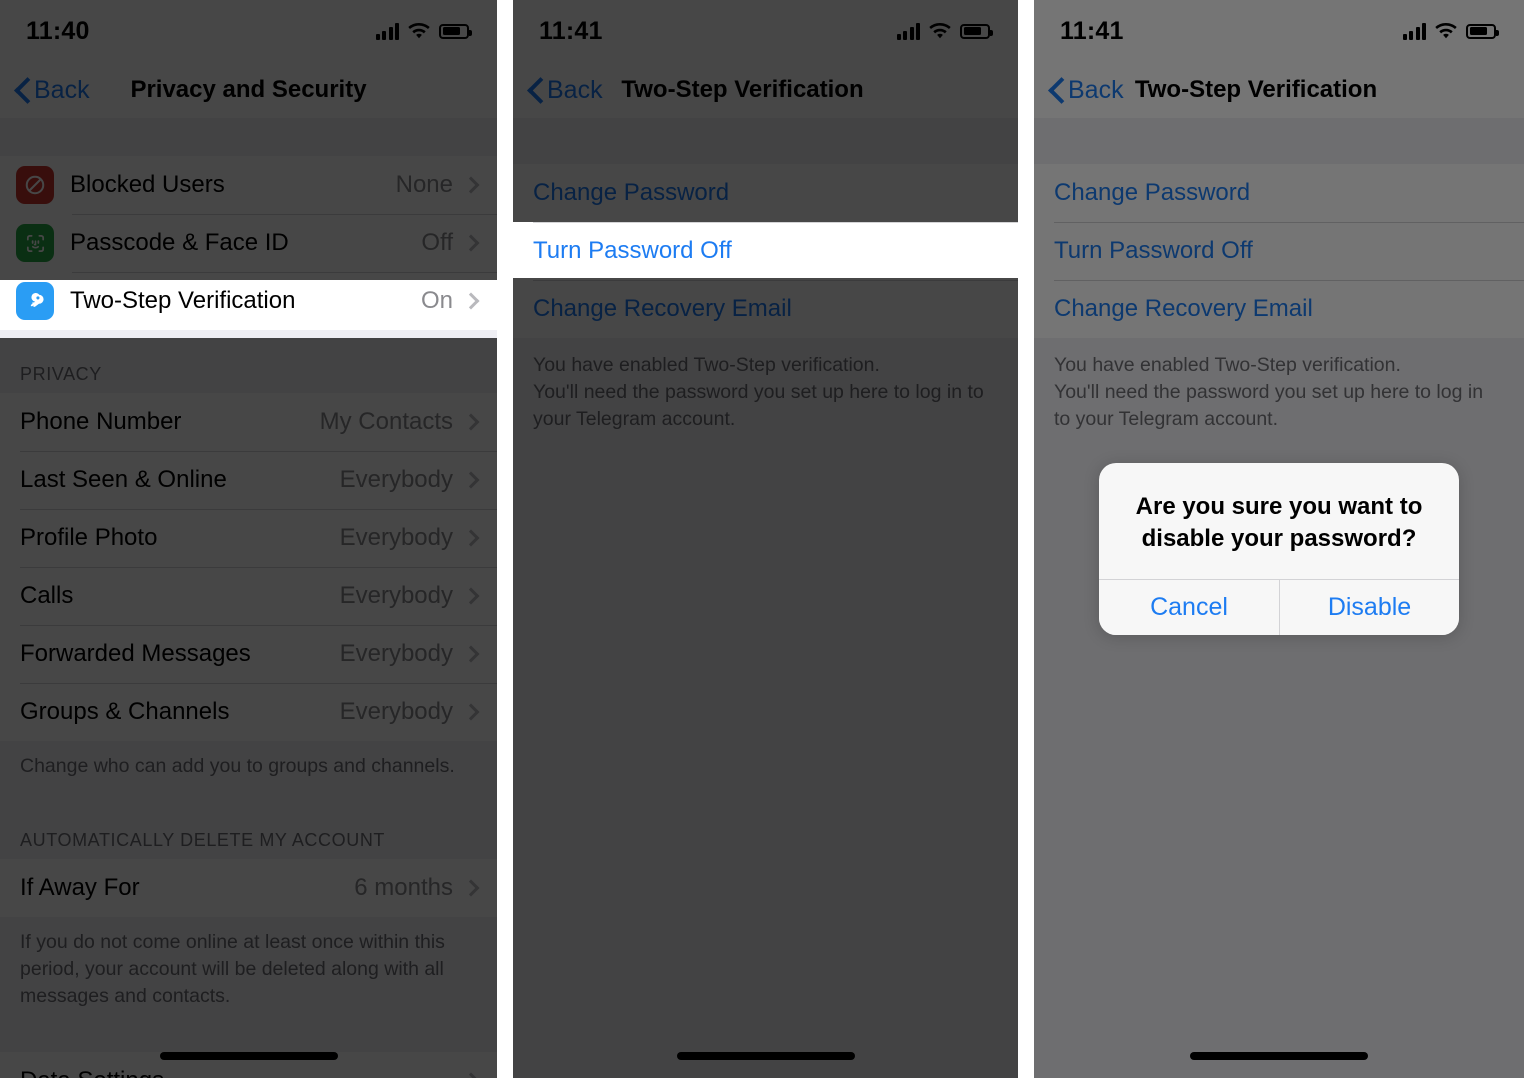 The image size is (1524, 1078). I want to click on list-item-value: None, so click(424, 184).